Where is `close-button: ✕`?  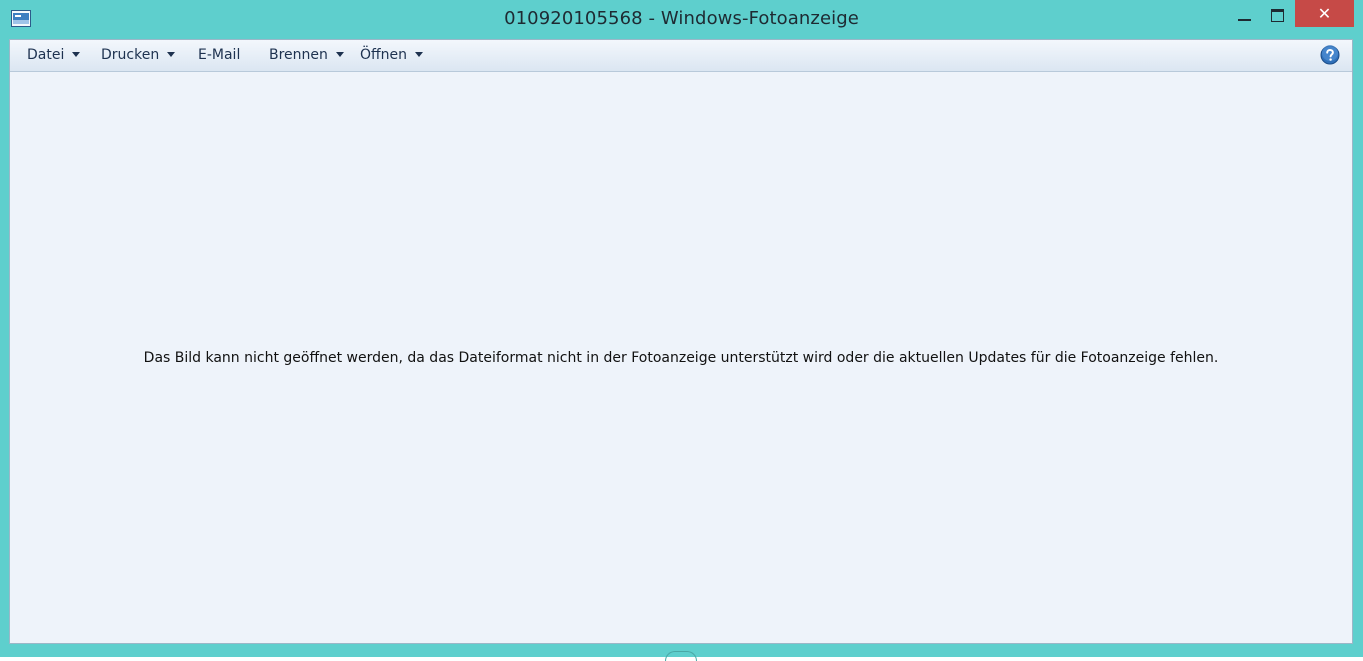 close-button: ✕ is located at coordinates (1324, 13).